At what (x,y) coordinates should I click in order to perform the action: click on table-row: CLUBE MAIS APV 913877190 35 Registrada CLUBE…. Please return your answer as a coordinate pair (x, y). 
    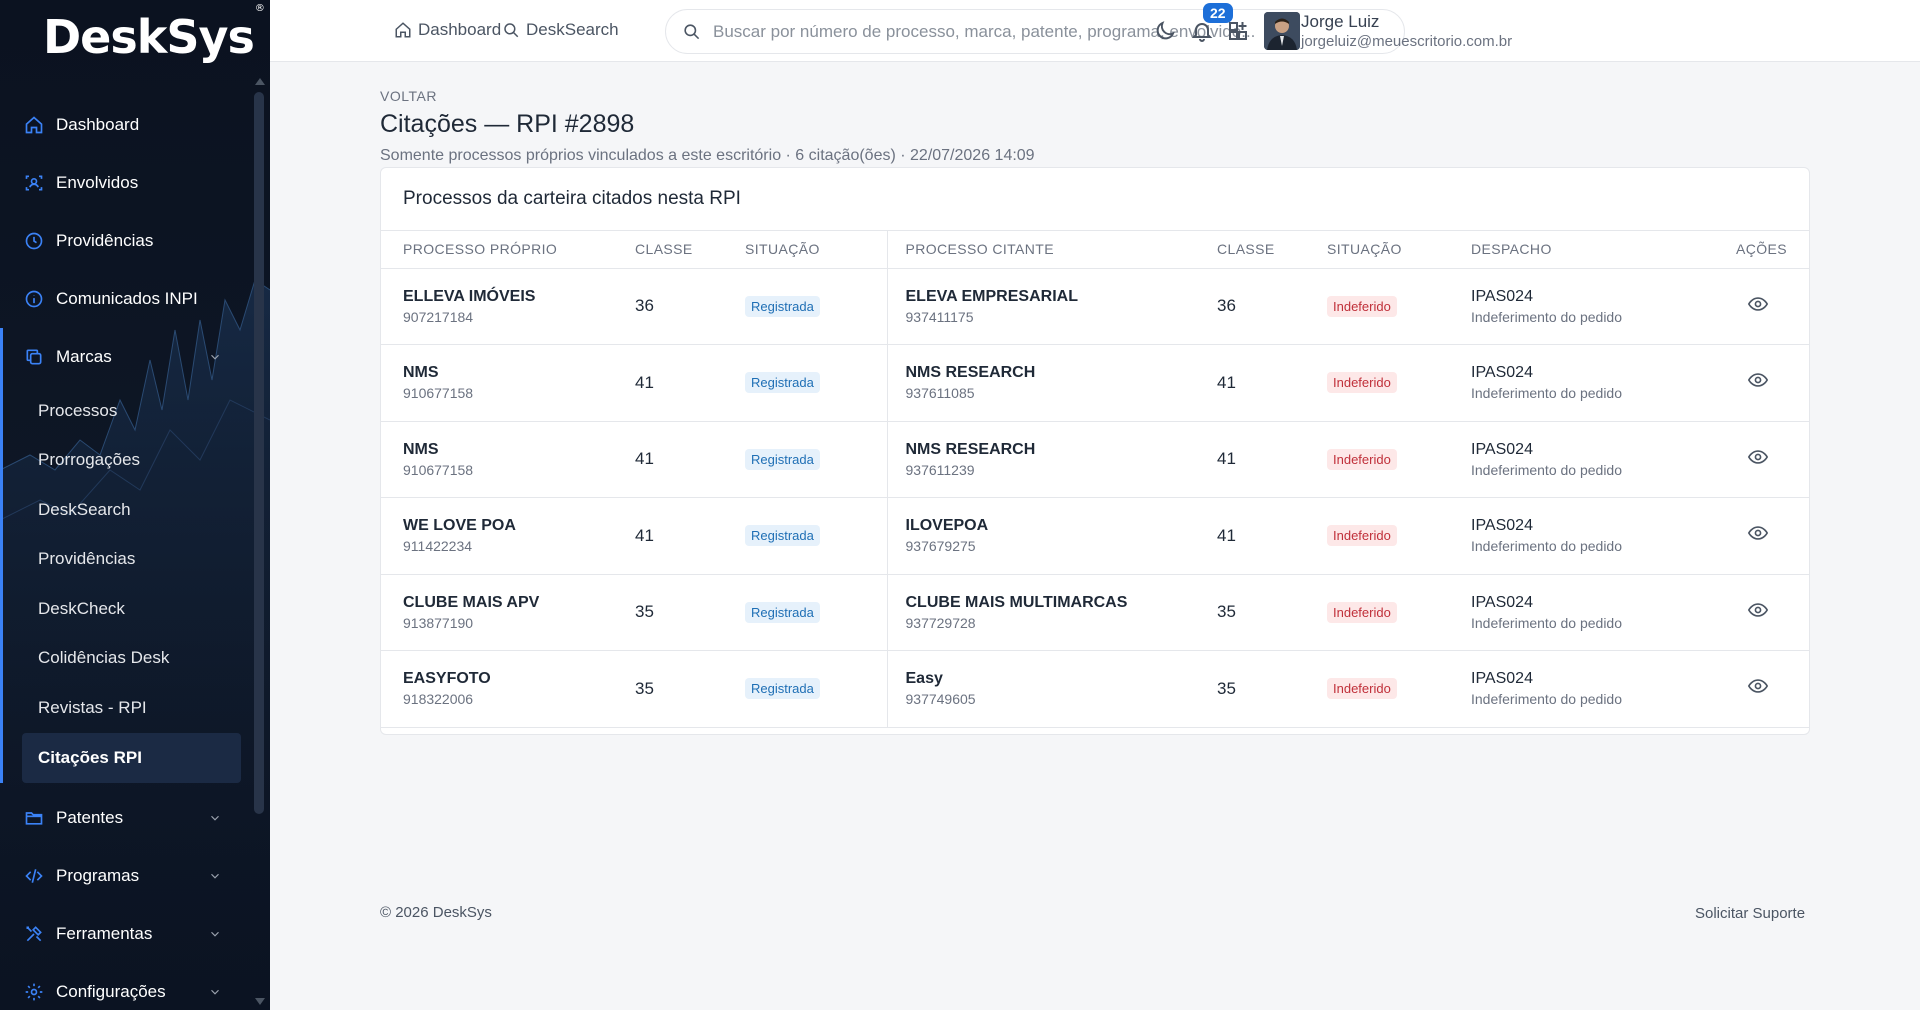
    Looking at the image, I should click on (1095, 612).